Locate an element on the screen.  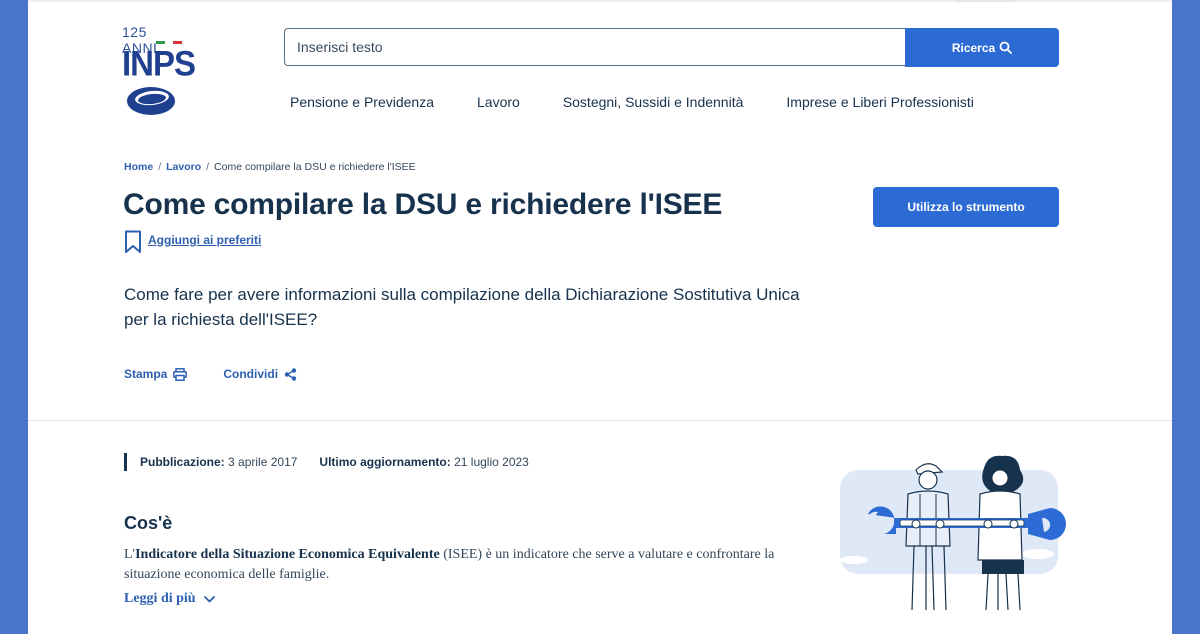
search-icon is located at coordinates (1005, 47).